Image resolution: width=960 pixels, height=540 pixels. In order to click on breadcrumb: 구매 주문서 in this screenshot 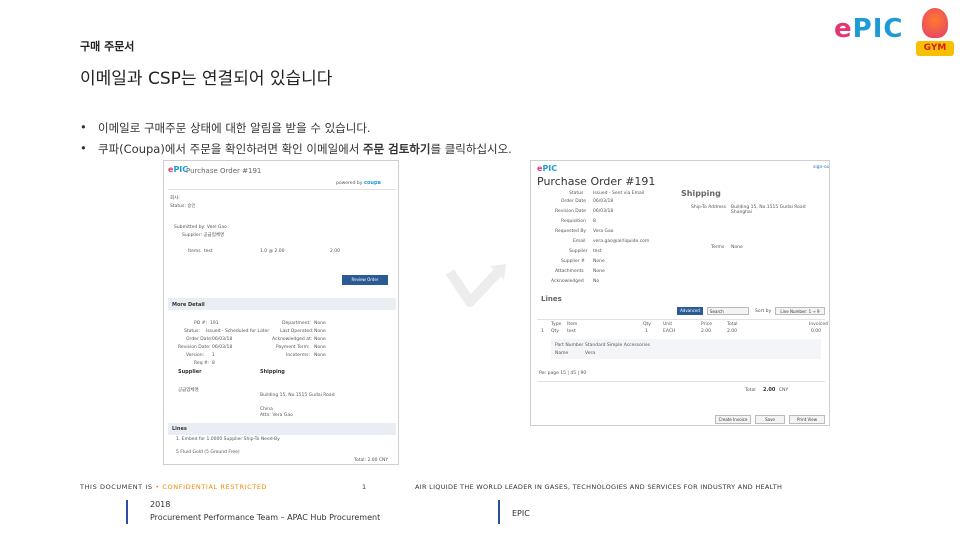, I will do `click(107, 46)`.